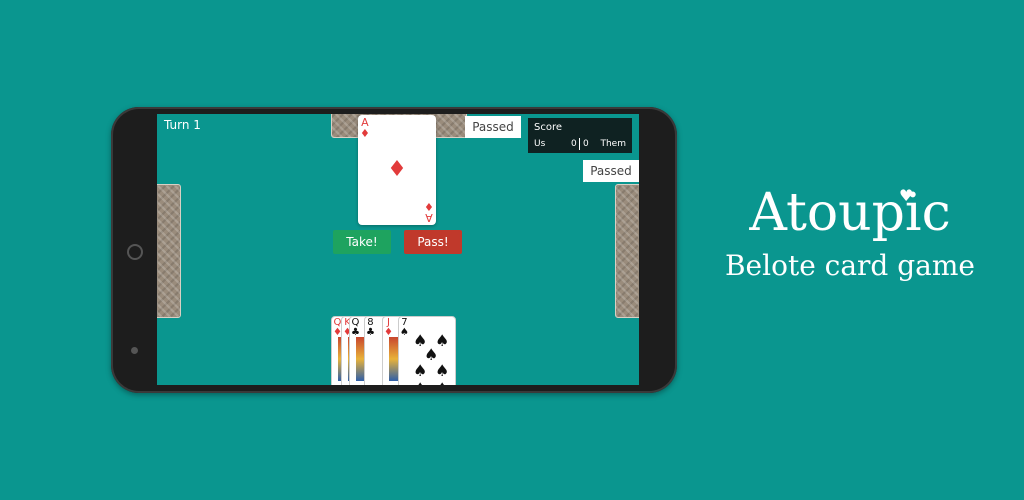  Describe the element at coordinates (613, 144) in the screenshot. I see `score-them-label: Them` at that location.